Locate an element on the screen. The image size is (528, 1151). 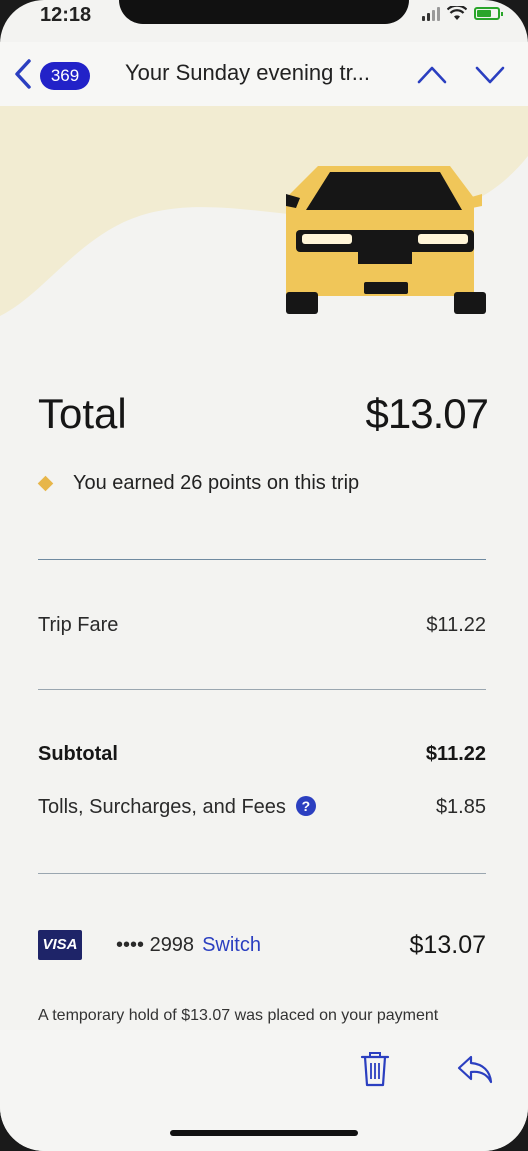
trash-icon is located at coordinates (375, 1069).